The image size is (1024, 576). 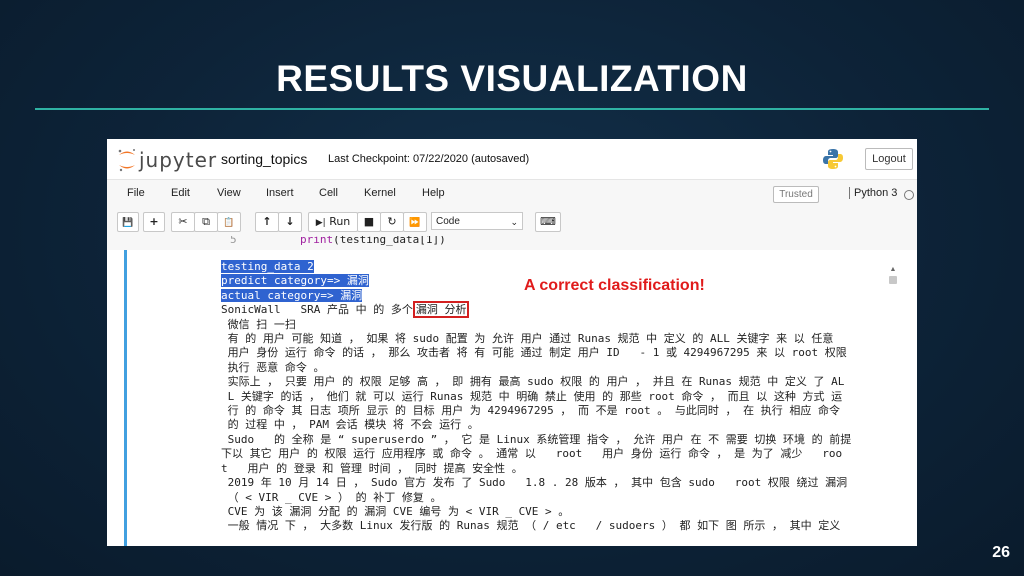 I want to click on menu-cell: Cell, so click(x=328, y=193).